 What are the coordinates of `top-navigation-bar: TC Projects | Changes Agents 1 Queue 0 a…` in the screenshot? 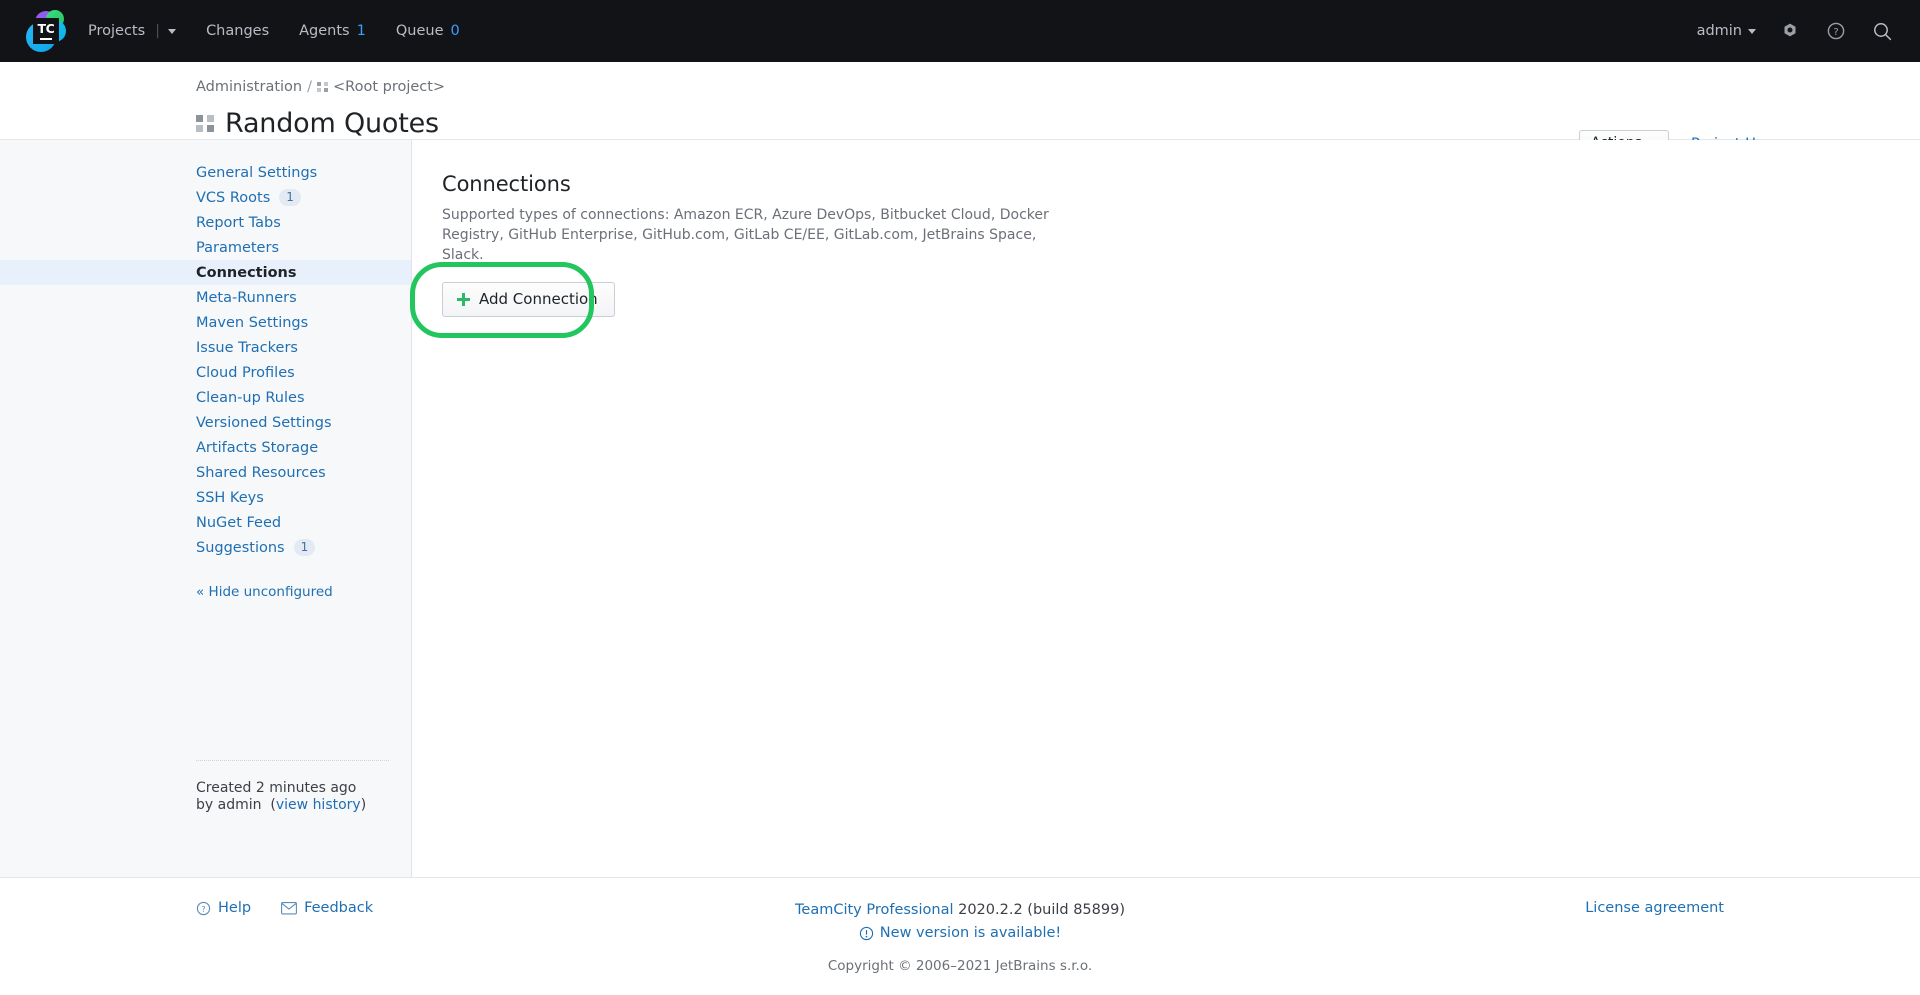 It's located at (960, 31).